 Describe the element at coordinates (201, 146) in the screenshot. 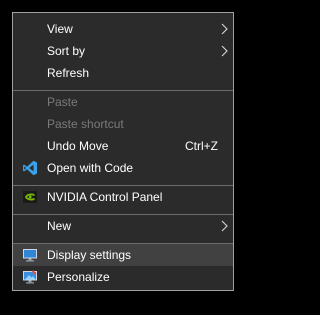

I see `shortcut-text: Ctrl+Z` at that location.